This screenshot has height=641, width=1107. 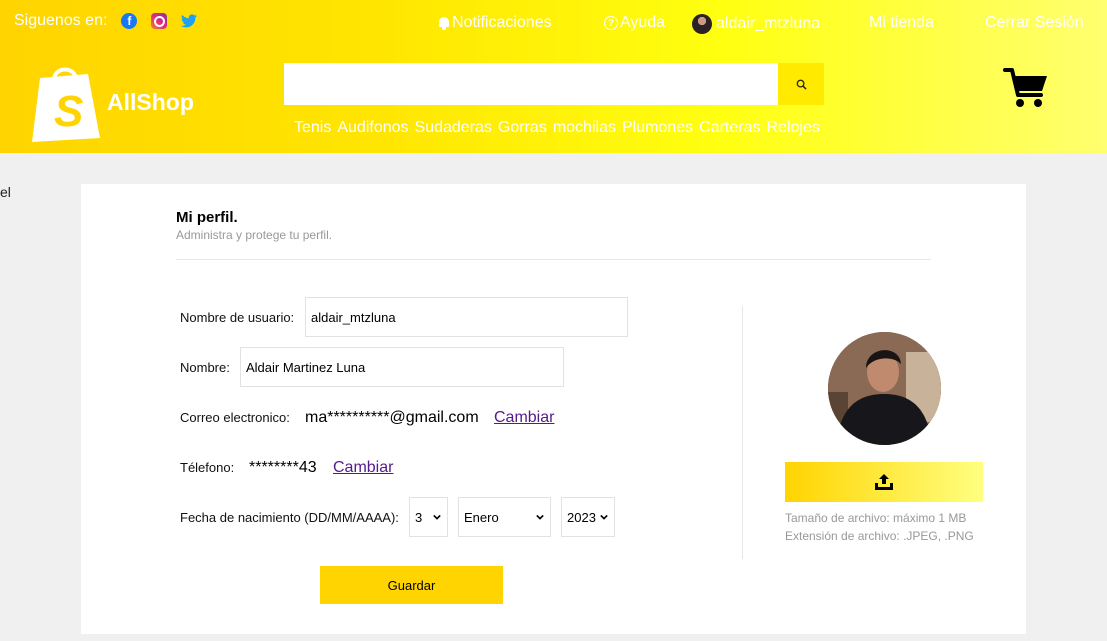 I want to click on category-link: Sudaderas, so click(x=453, y=128).